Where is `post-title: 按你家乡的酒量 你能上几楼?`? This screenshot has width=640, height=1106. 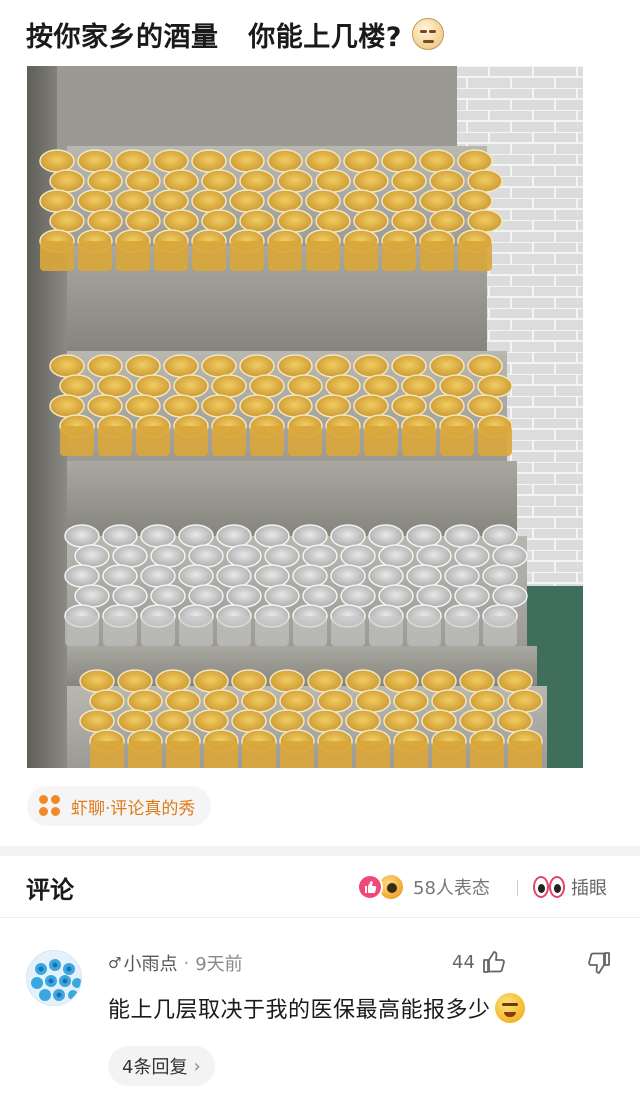 post-title: 按你家乡的酒量 你能上几楼? is located at coordinates (235, 34).